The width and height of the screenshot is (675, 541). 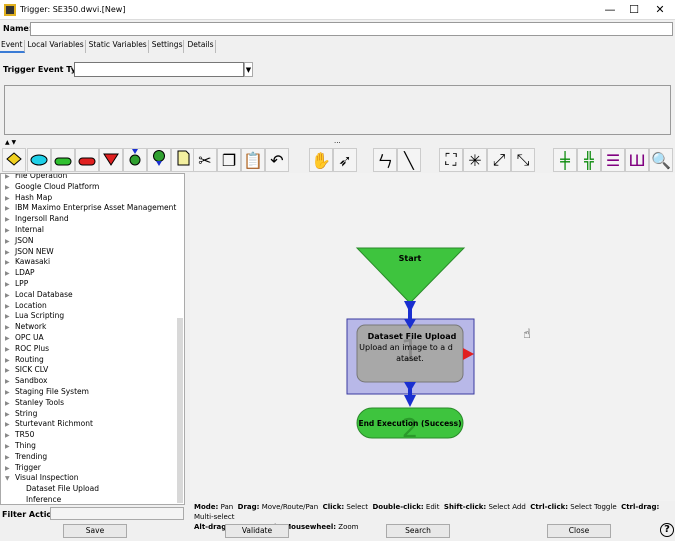 What do you see at coordinates (257, 531) in the screenshot?
I see `validate-button: Validate` at bounding box center [257, 531].